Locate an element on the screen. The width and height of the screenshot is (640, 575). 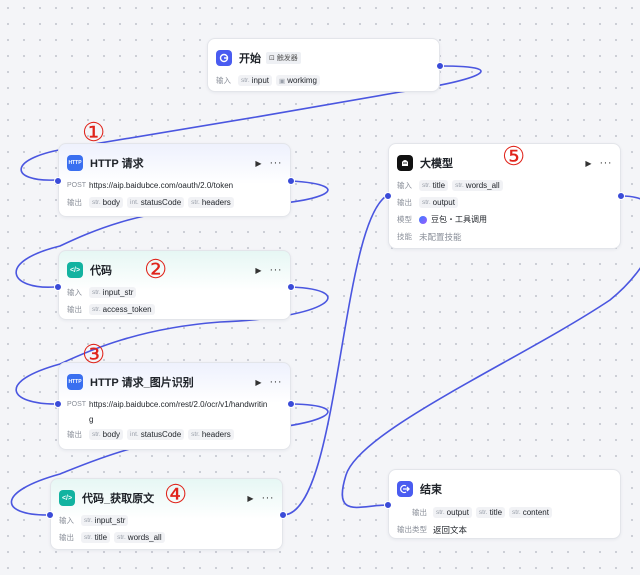
model-label: 模型 is located at coordinates (404, 219).